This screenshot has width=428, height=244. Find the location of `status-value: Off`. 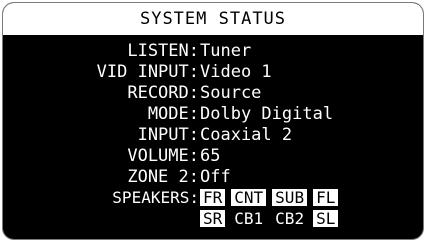

status-value: Off is located at coordinates (215, 176).